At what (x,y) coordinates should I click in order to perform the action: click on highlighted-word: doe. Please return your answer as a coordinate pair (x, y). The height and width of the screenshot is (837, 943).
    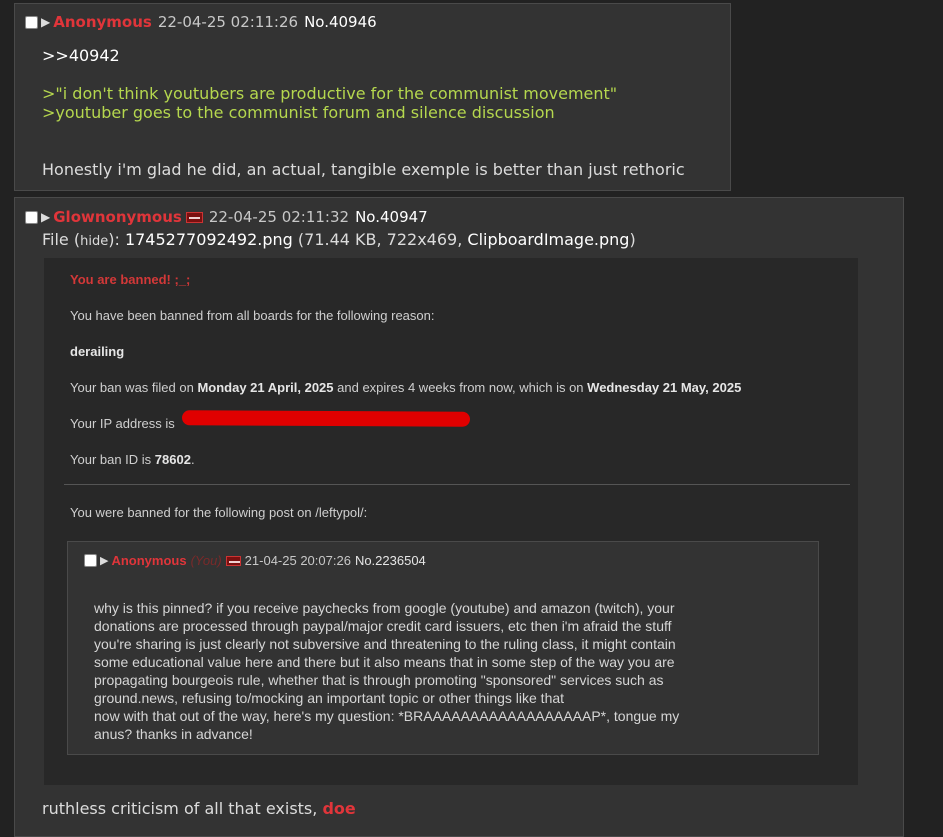
    Looking at the image, I should click on (339, 808).